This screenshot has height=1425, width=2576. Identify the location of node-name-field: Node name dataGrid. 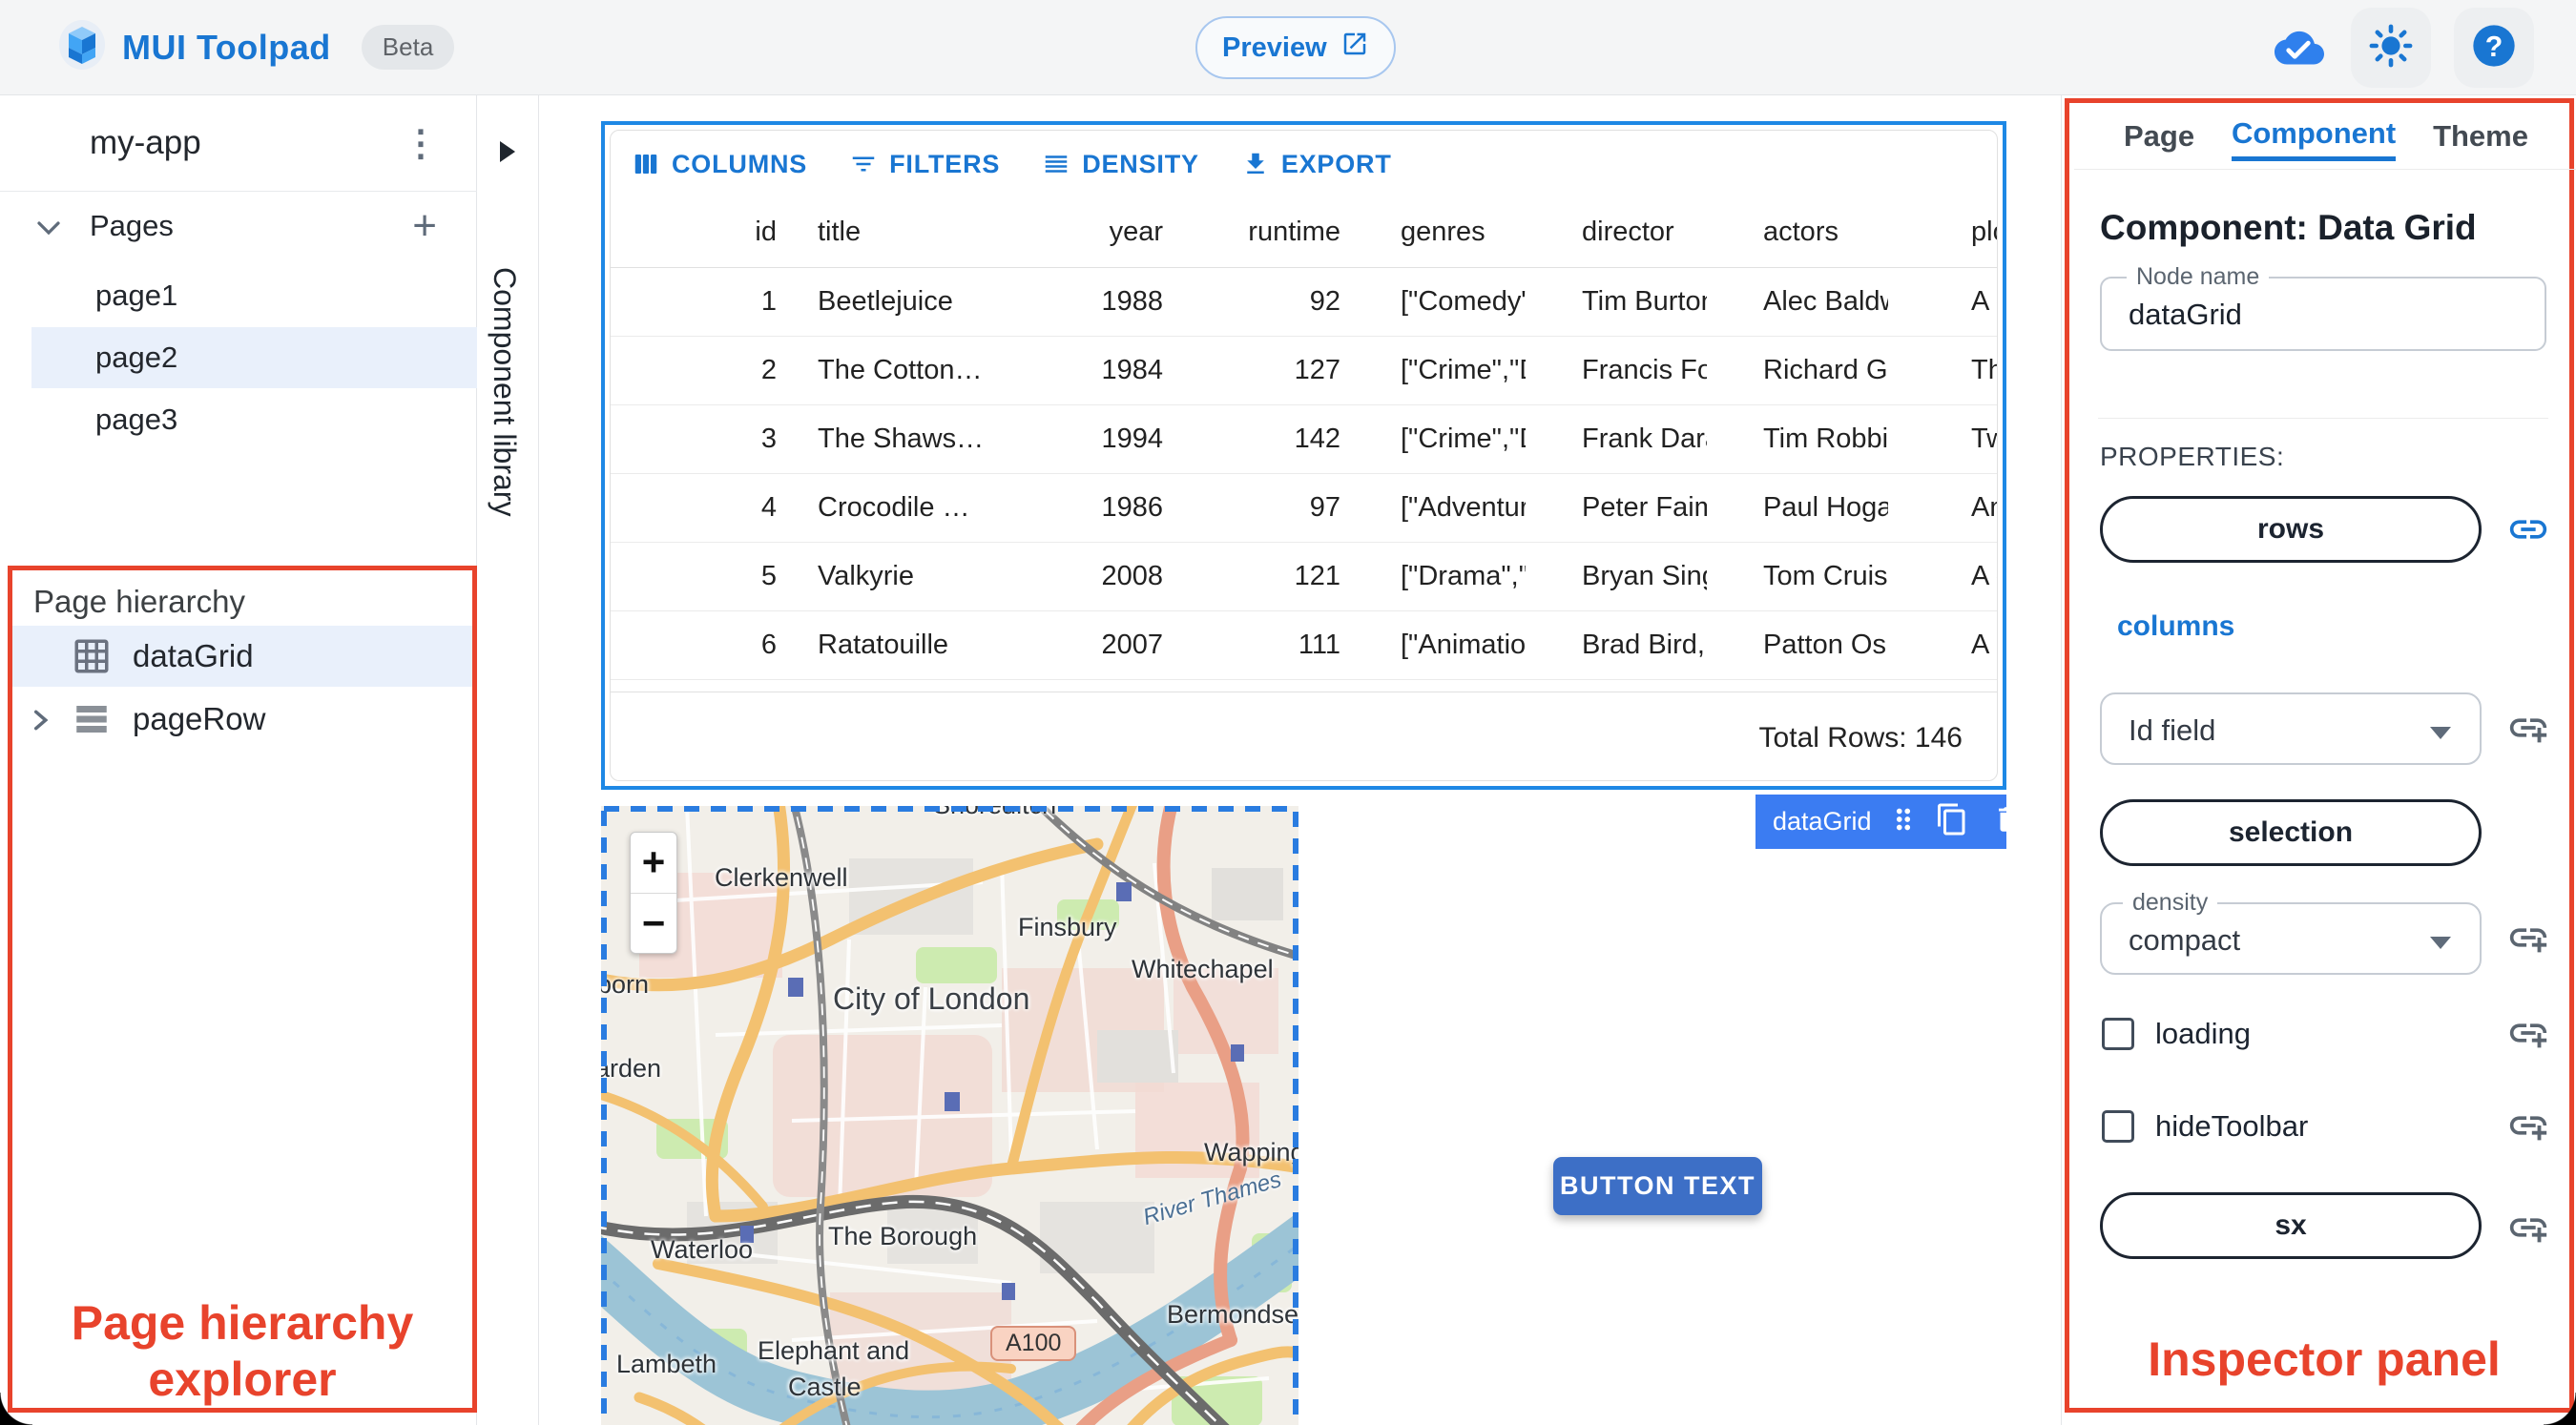
(2323, 307).